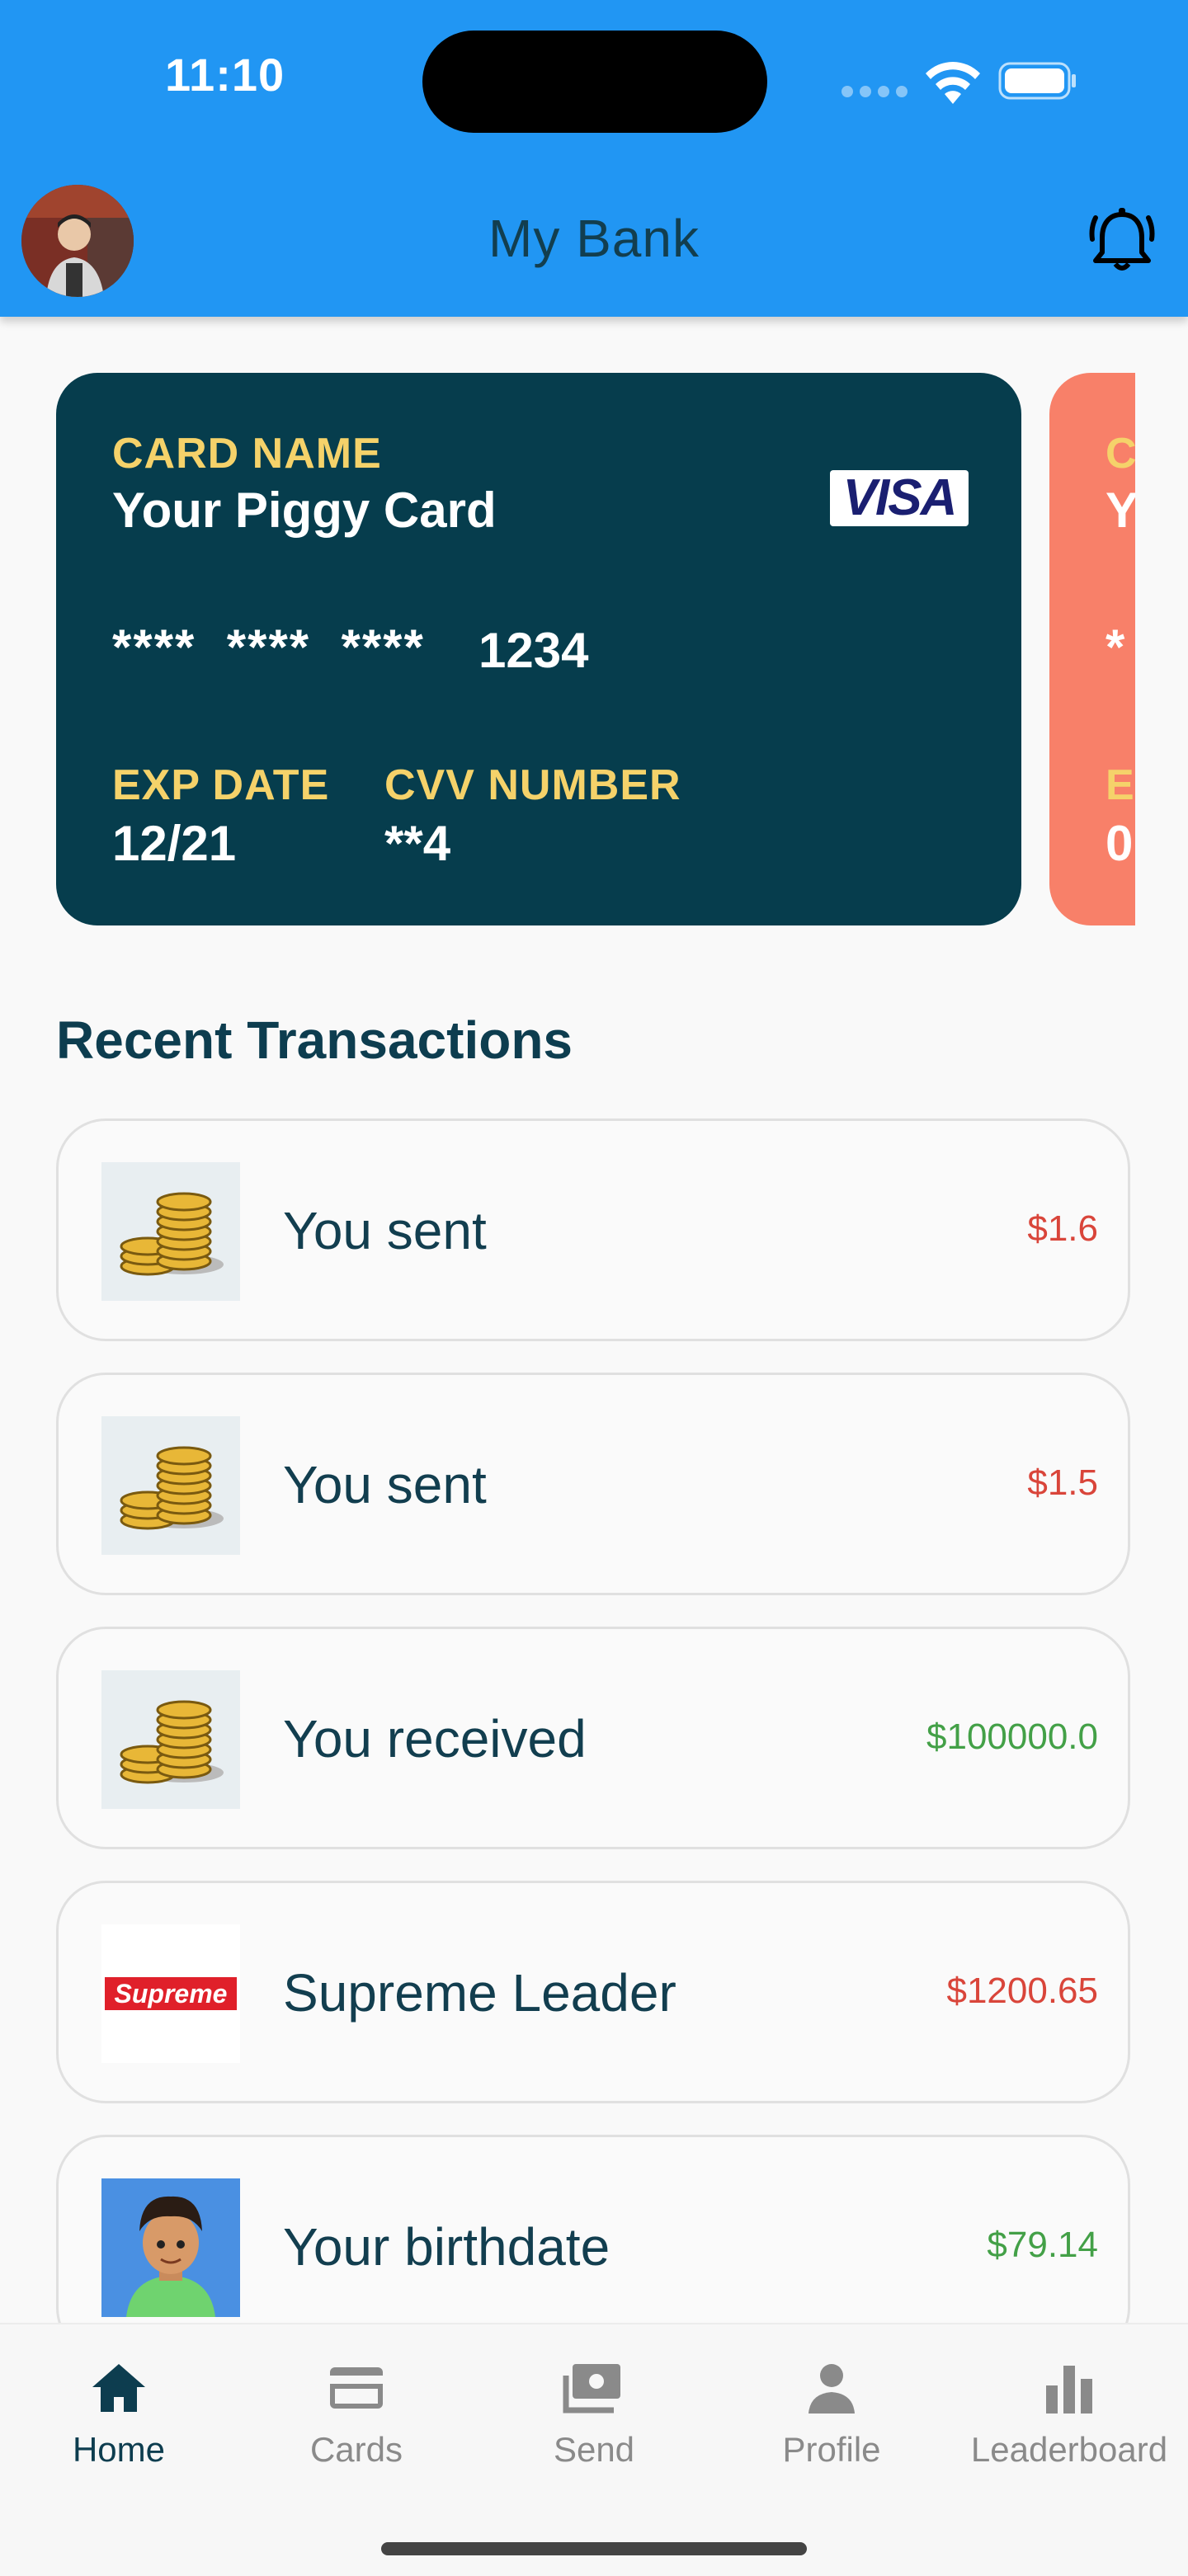 The width and height of the screenshot is (1188, 2576). What do you see at coordinates (1115, 647) in the screenshot?
I see `card-number-masked: *` at bounding box center [1115, 647].